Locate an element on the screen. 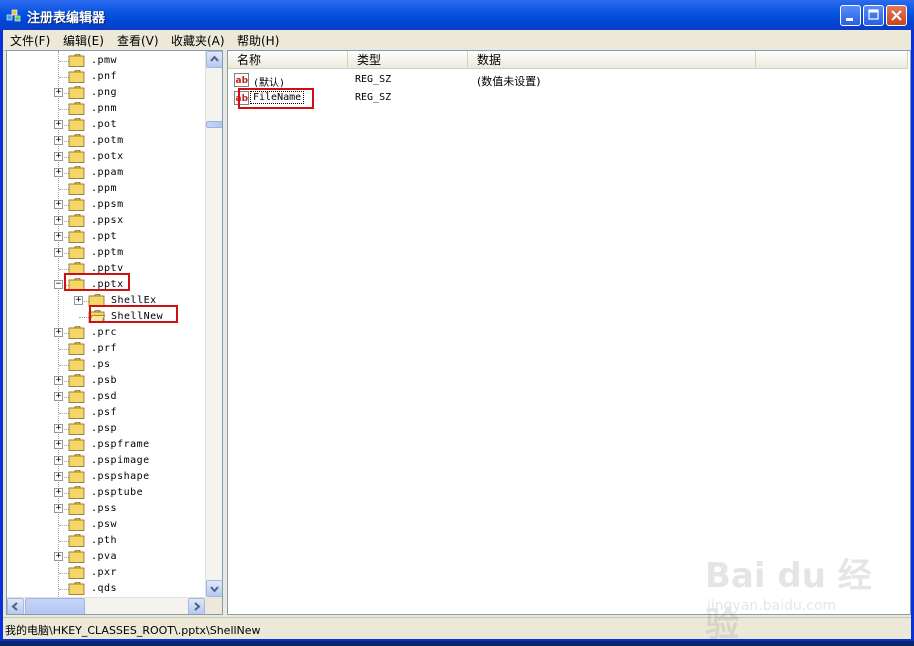  column-header-data: 数据 is located at coordinates (612, 60).